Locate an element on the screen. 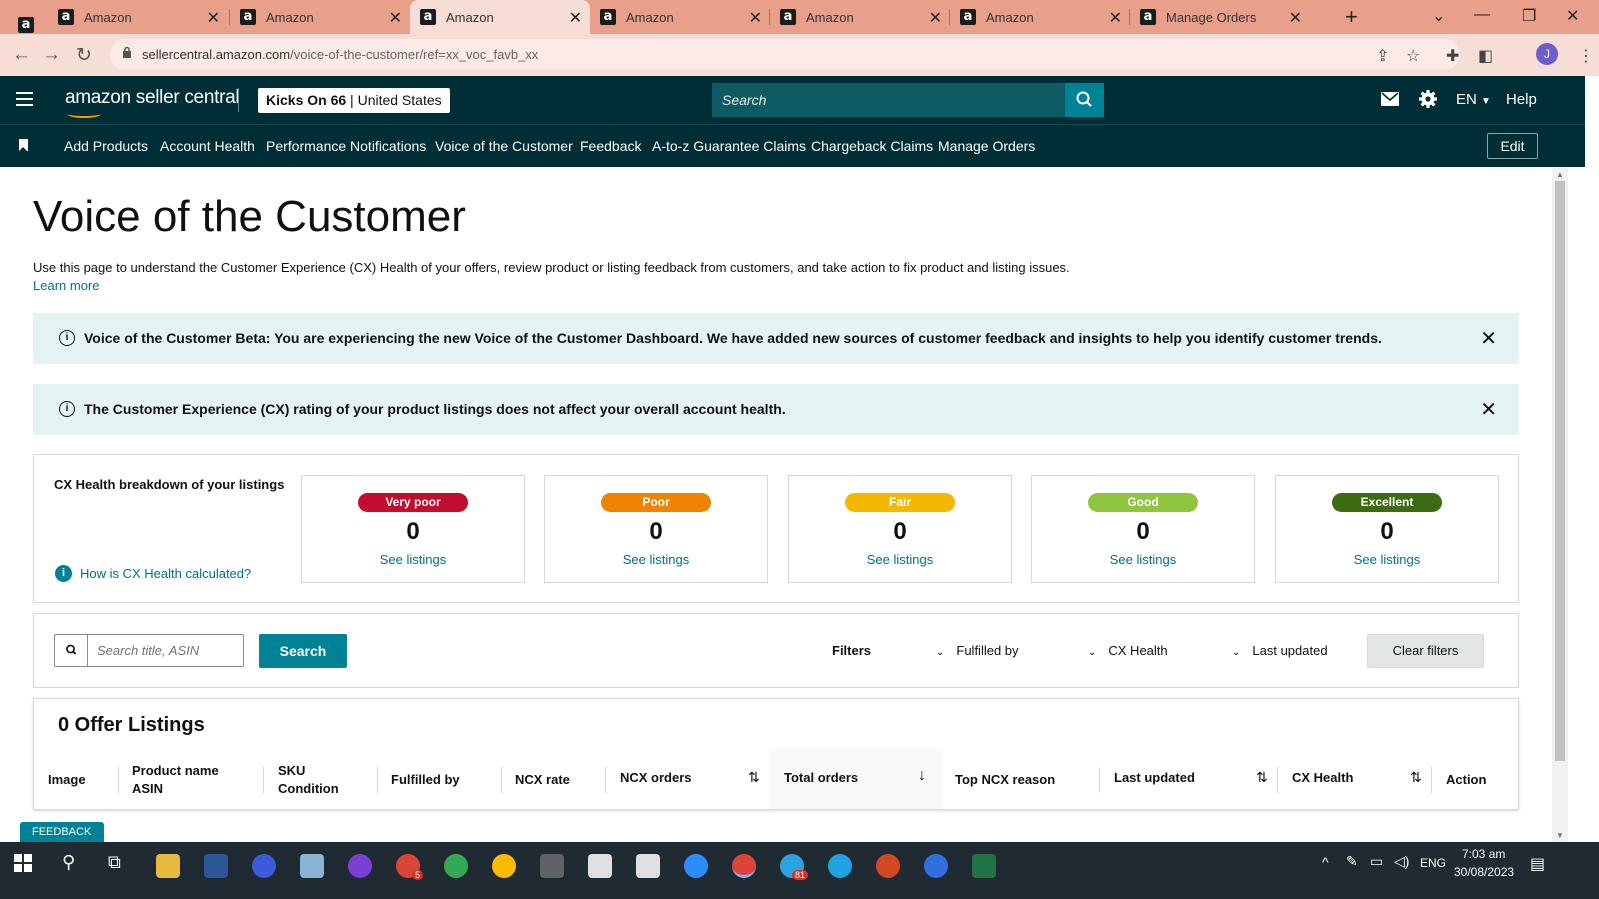 This screenshot has width=1599, height=899. hamburger-menu-icon is located at coordinates (24, 99).